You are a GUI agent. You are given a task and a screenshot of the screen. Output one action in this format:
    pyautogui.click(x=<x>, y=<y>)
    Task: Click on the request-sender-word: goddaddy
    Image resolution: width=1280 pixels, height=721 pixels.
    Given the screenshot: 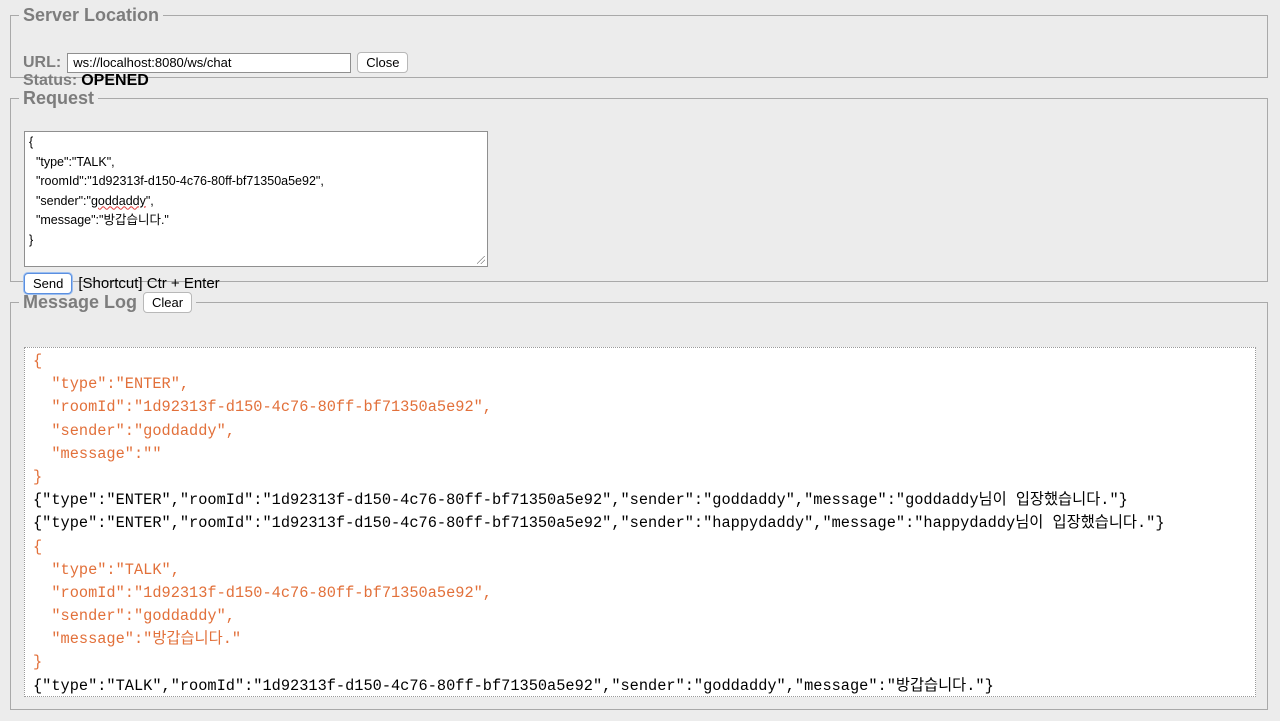 What is the action you would take?
    pyautogui.click(x=118, y=200)
    